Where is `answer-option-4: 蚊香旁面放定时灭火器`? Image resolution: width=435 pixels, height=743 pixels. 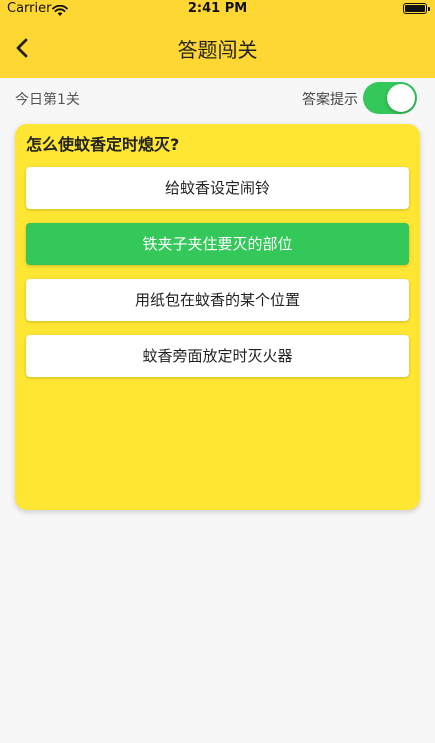 answer-option-4: 蚊香旁面放定时灭火器 is located at coordinates (217, 356).